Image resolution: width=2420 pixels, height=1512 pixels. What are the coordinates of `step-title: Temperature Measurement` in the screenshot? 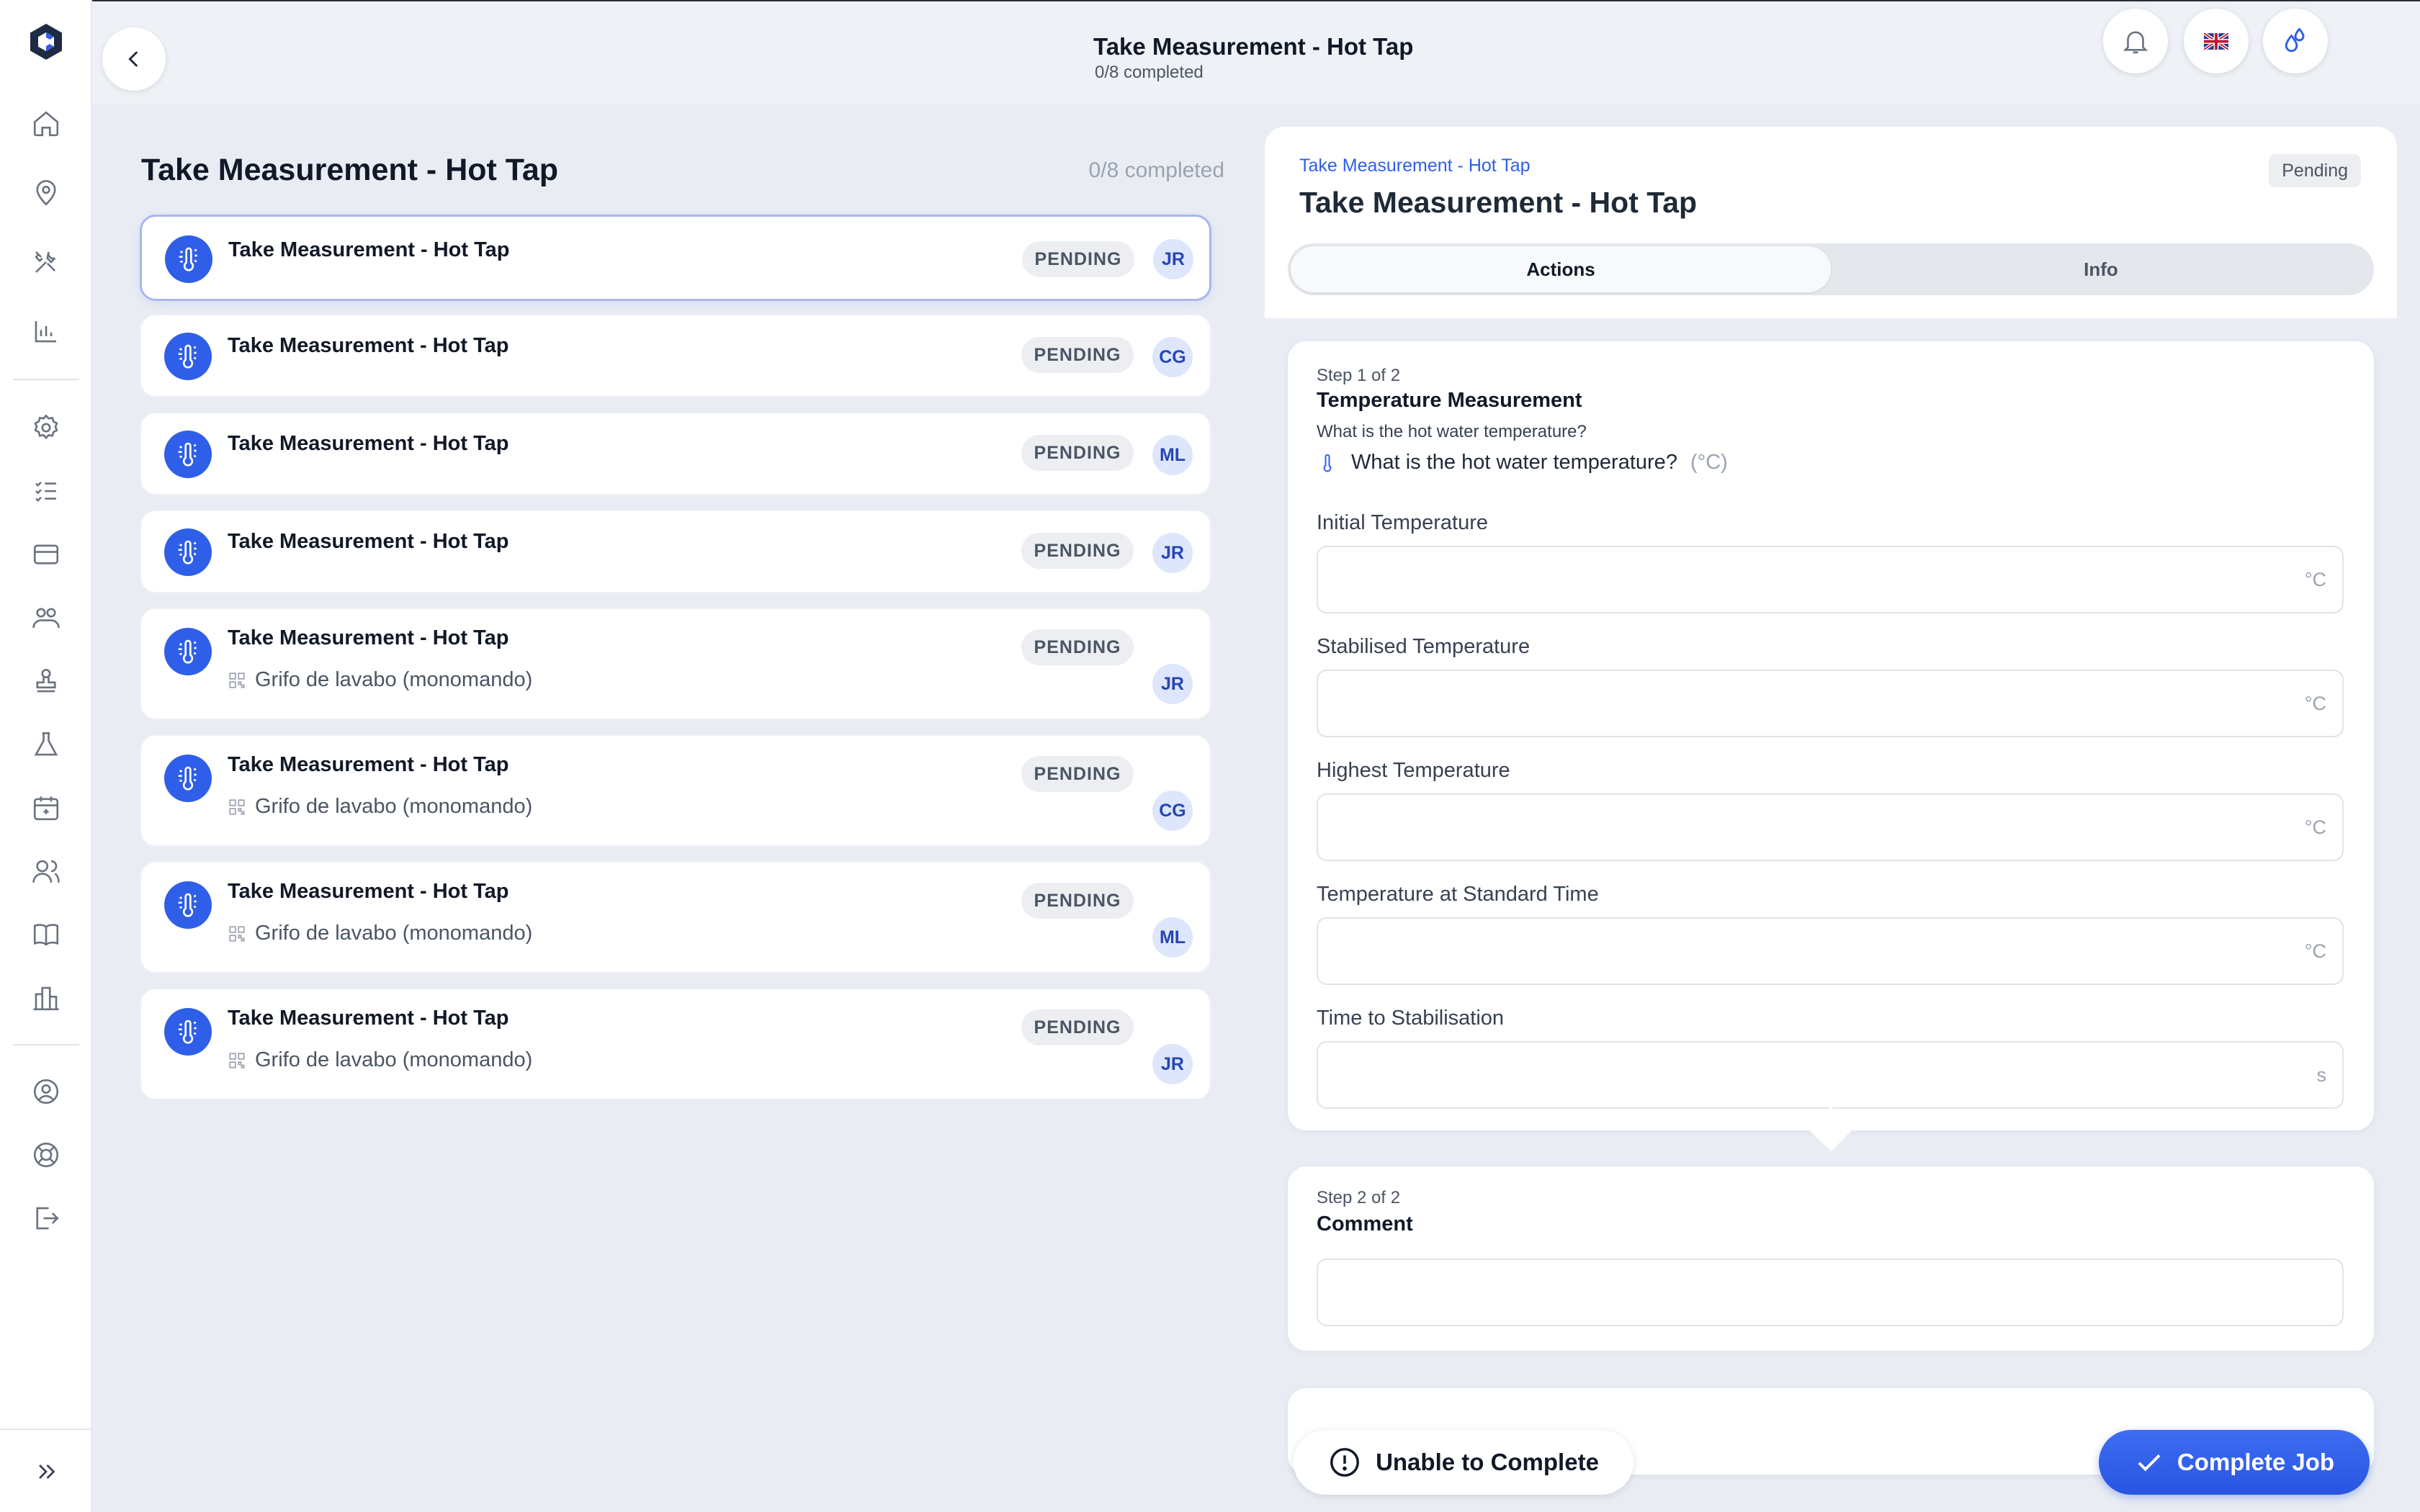 It's located at (1449, 400).